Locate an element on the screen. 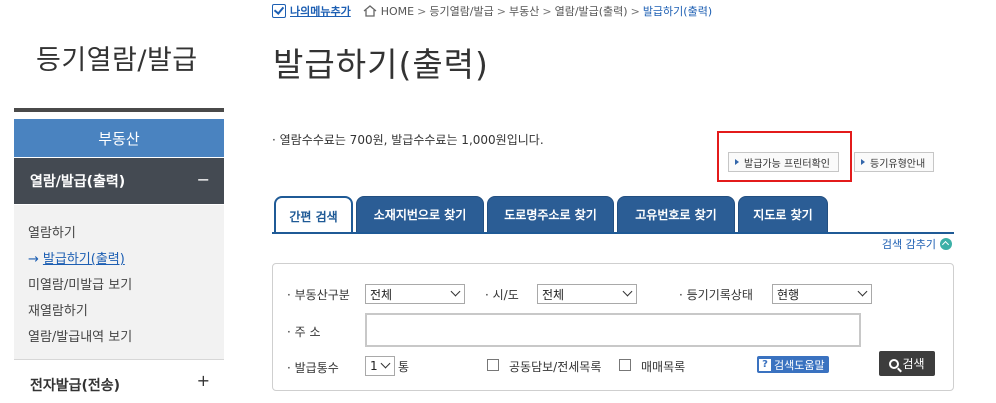 This screenshot has height=403, width=996. property-type-select: 전체 is located at coordinates (415, 294).